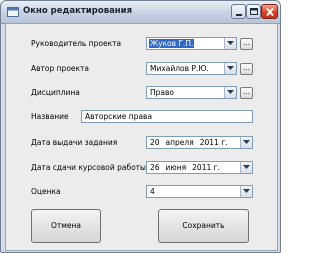  Describe the element at coordinates (203, 226) in the screenshot. I see `save-button: Сохранить` at that location.